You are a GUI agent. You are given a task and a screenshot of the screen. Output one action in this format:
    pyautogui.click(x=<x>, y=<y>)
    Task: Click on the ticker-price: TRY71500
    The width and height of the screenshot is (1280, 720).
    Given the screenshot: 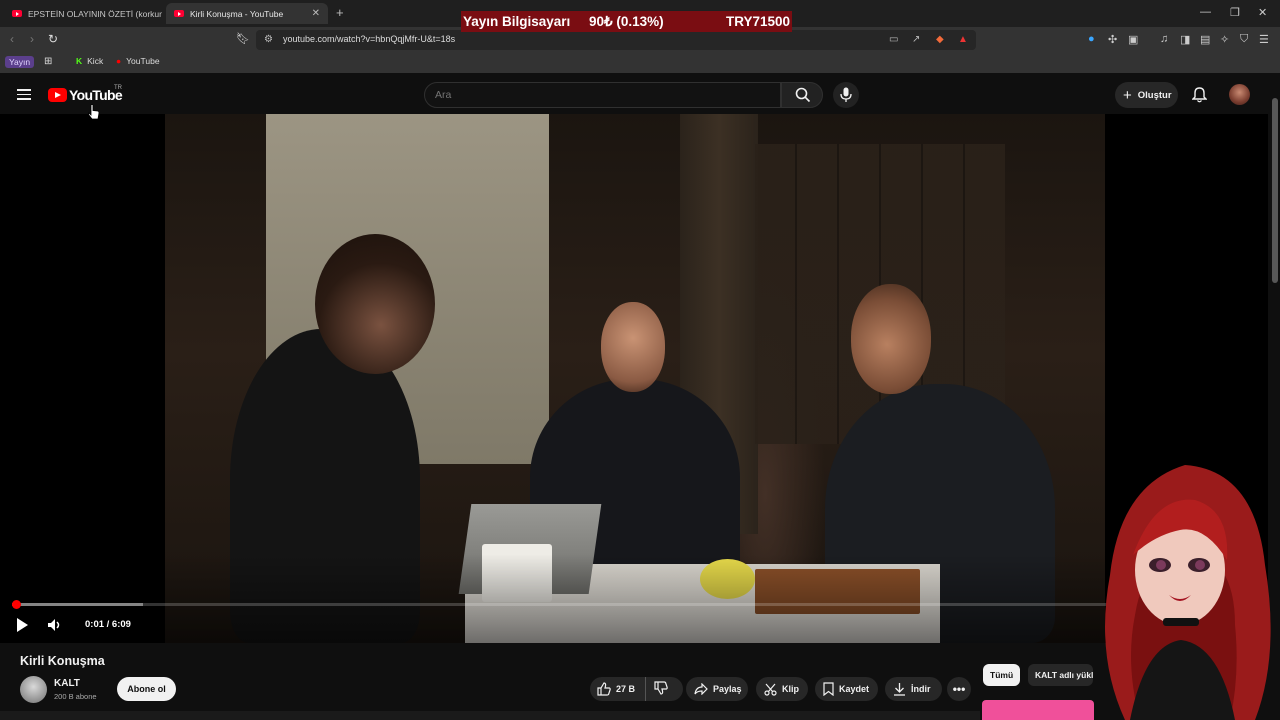 What is the action you would take?
    pyautogui.click(x=758, y=21)
    